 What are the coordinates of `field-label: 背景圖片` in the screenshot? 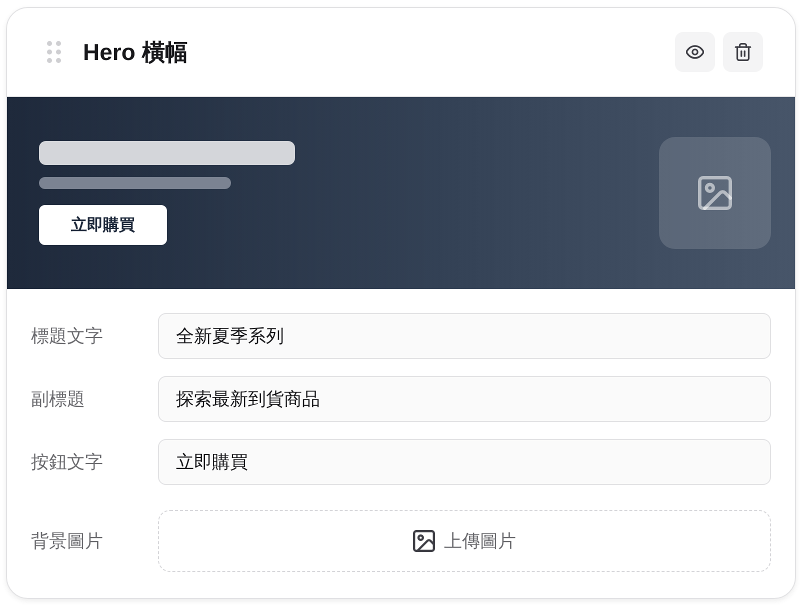 It's located at (67, 541).